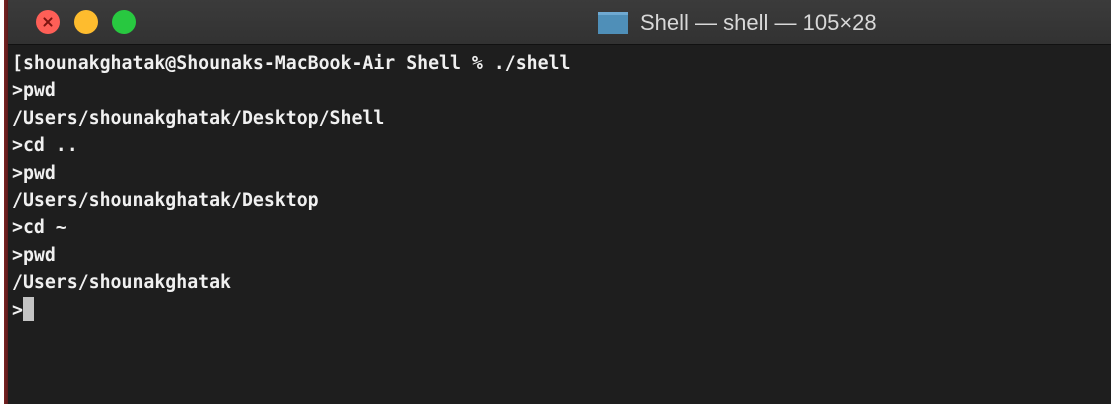 The image size is (1119, 404). What do you see at coordinates (45, 146) in the screenshot?
I see `terminal-line: >cd ..` at bounding box center [45, 146].